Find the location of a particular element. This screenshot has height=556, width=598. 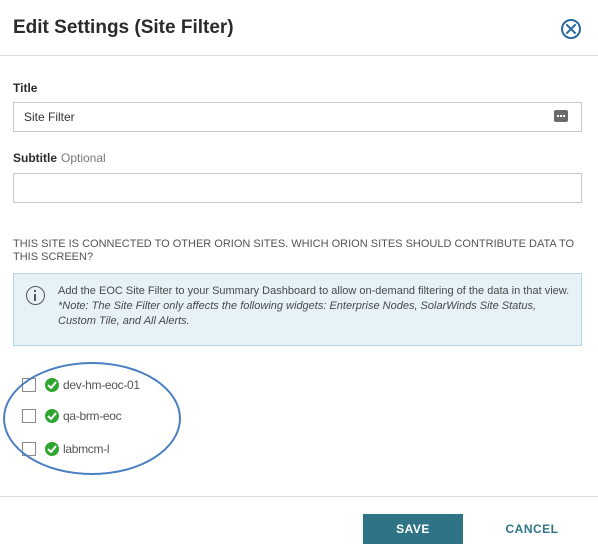

subtitle-label: Subtitle Optional is located at coordinates (59, 158).